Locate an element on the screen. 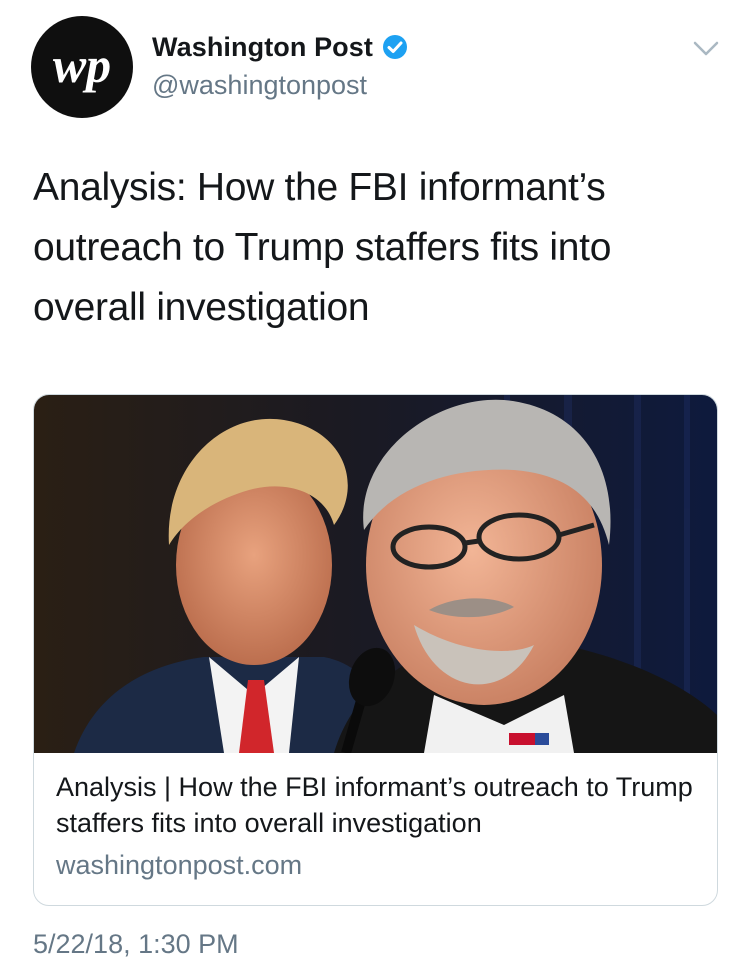 This screenshot has height=975, width=749. author-block: Washington Post @washingtonpost is located at coordinates (280, 65).